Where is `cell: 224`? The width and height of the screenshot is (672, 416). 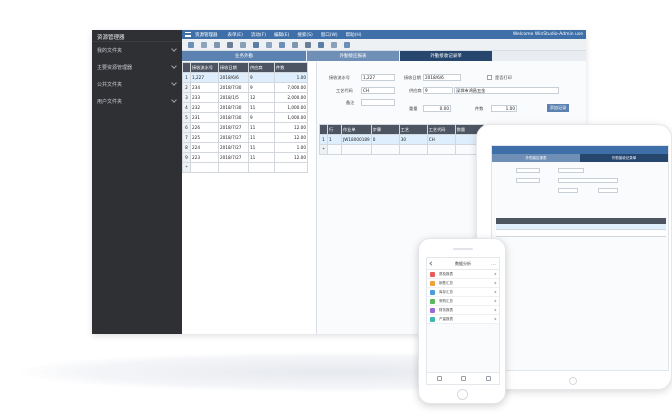
cell: 224 is located at coordinates (204, 147).